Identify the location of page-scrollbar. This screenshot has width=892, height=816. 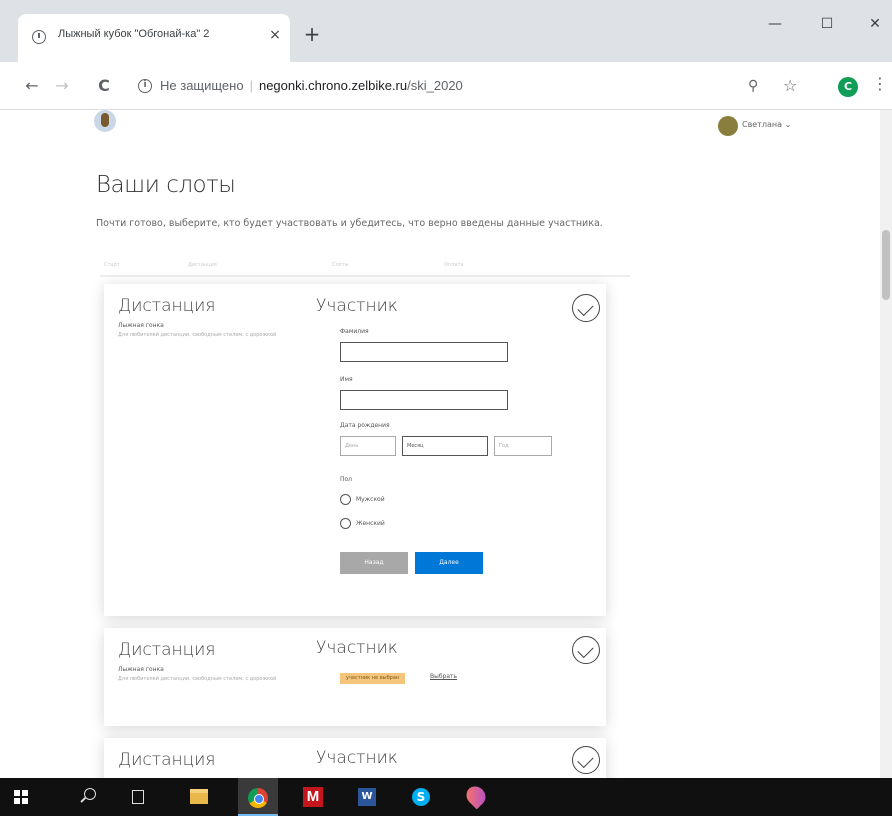
(886, 444).